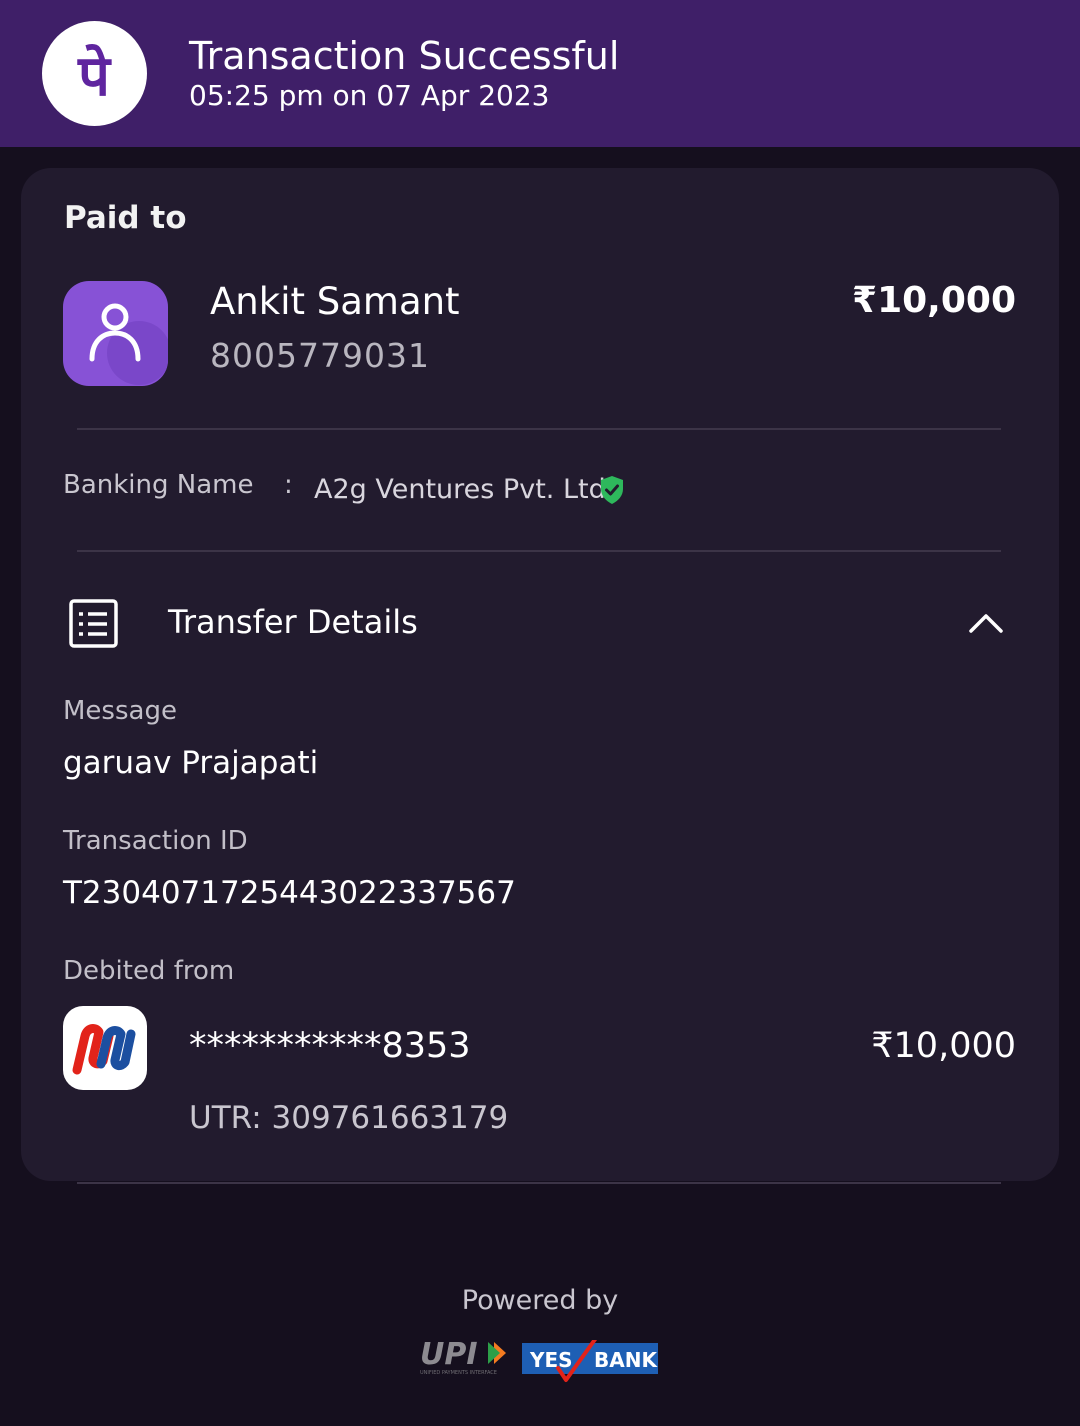  Describe the element at coordinates (125, 218) in the screenshot. I see `paid-to-label: Paid to` at that location.